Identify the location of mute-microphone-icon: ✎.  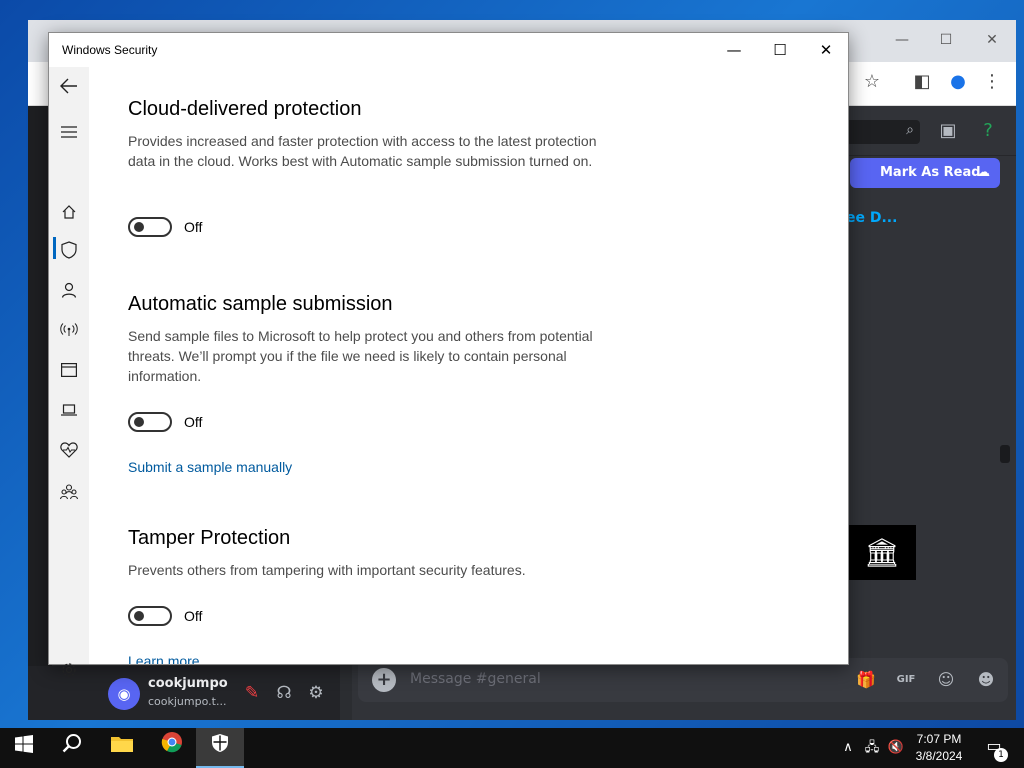
(252, 694).